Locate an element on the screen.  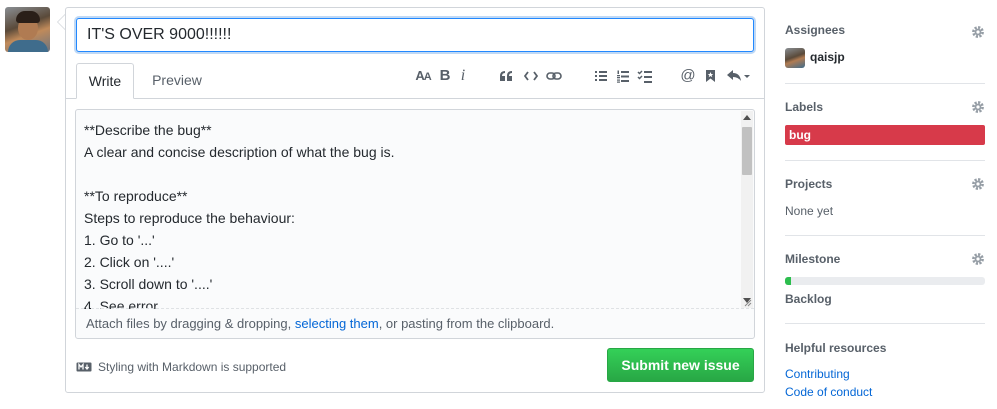
milestone-progress-fill is located at coordinates (788, 281).